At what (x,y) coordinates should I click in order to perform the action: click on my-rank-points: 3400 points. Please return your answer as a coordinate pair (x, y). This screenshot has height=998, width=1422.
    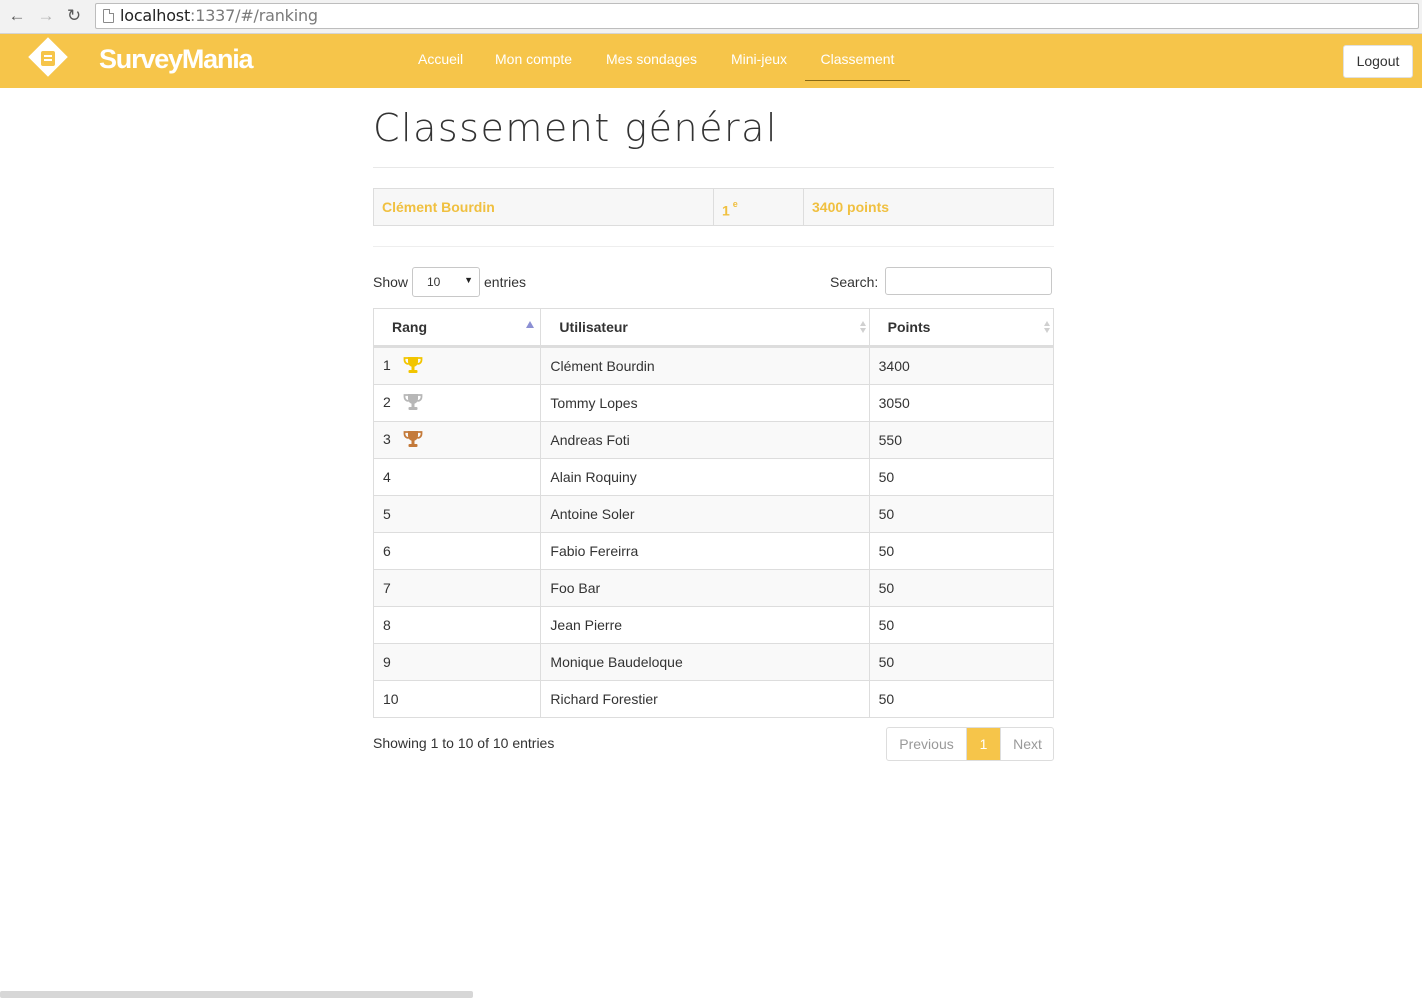
    Looking at the image, I should click on (851, 207).